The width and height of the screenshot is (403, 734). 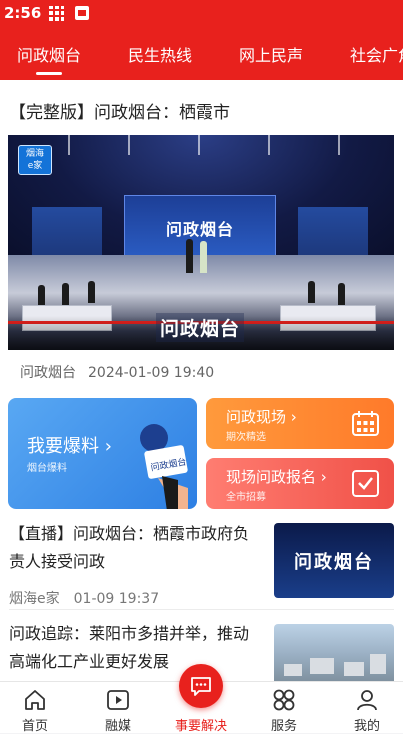 What do you see at coordinates (119, 110) in the screenshot?
I see `feature-headline: 【完整版】问政烟台：栖霞市` at bounding box center [119, 110].